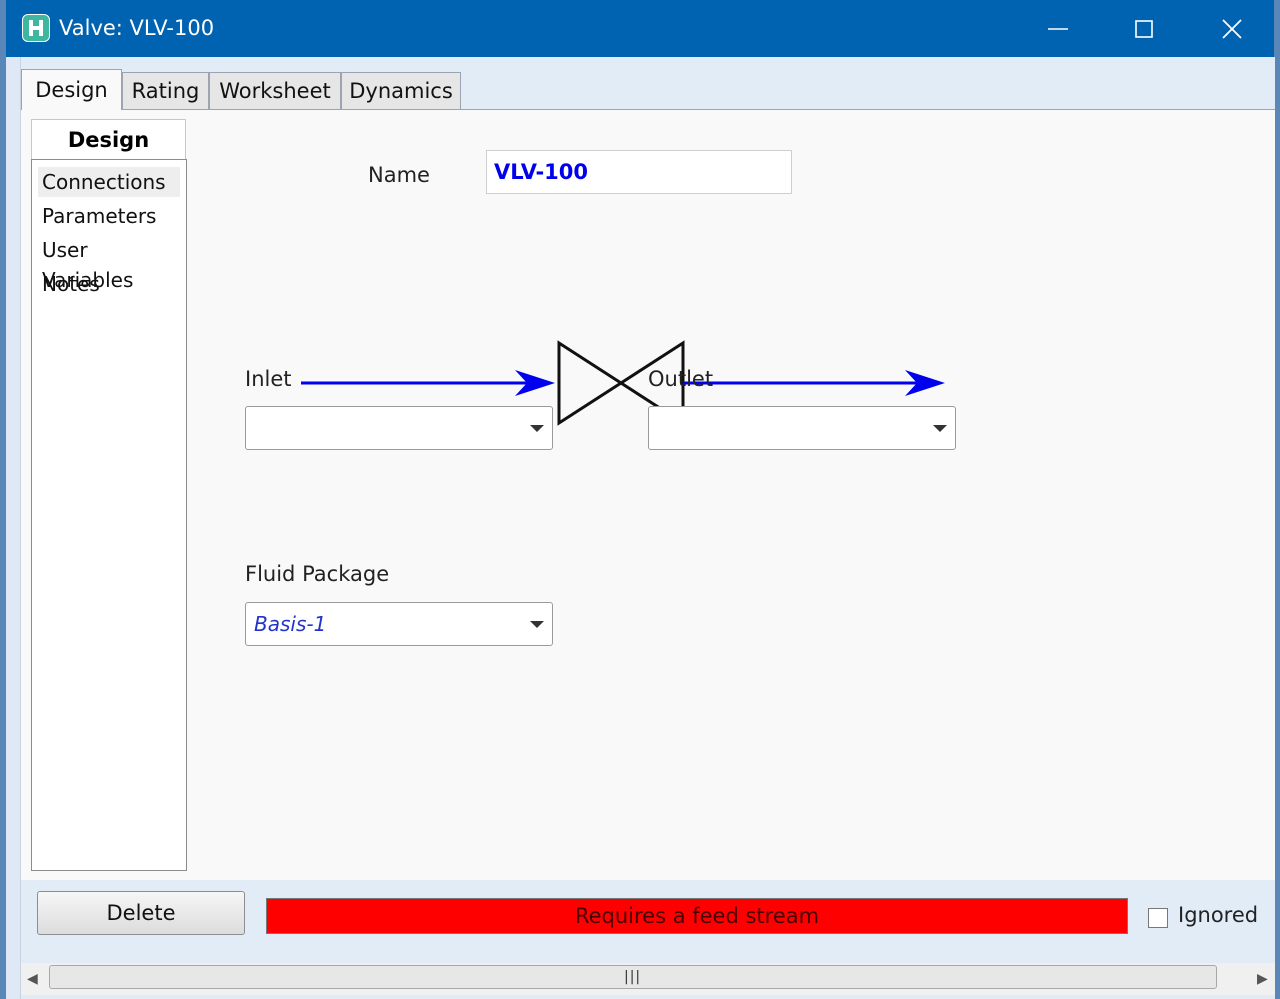 This screenshot has height=999, width=1280. What do you see at coordinates (32, 979) in the screenshot?
I see `scroll-left-icon: ◀` at bounding box center [32, 979].